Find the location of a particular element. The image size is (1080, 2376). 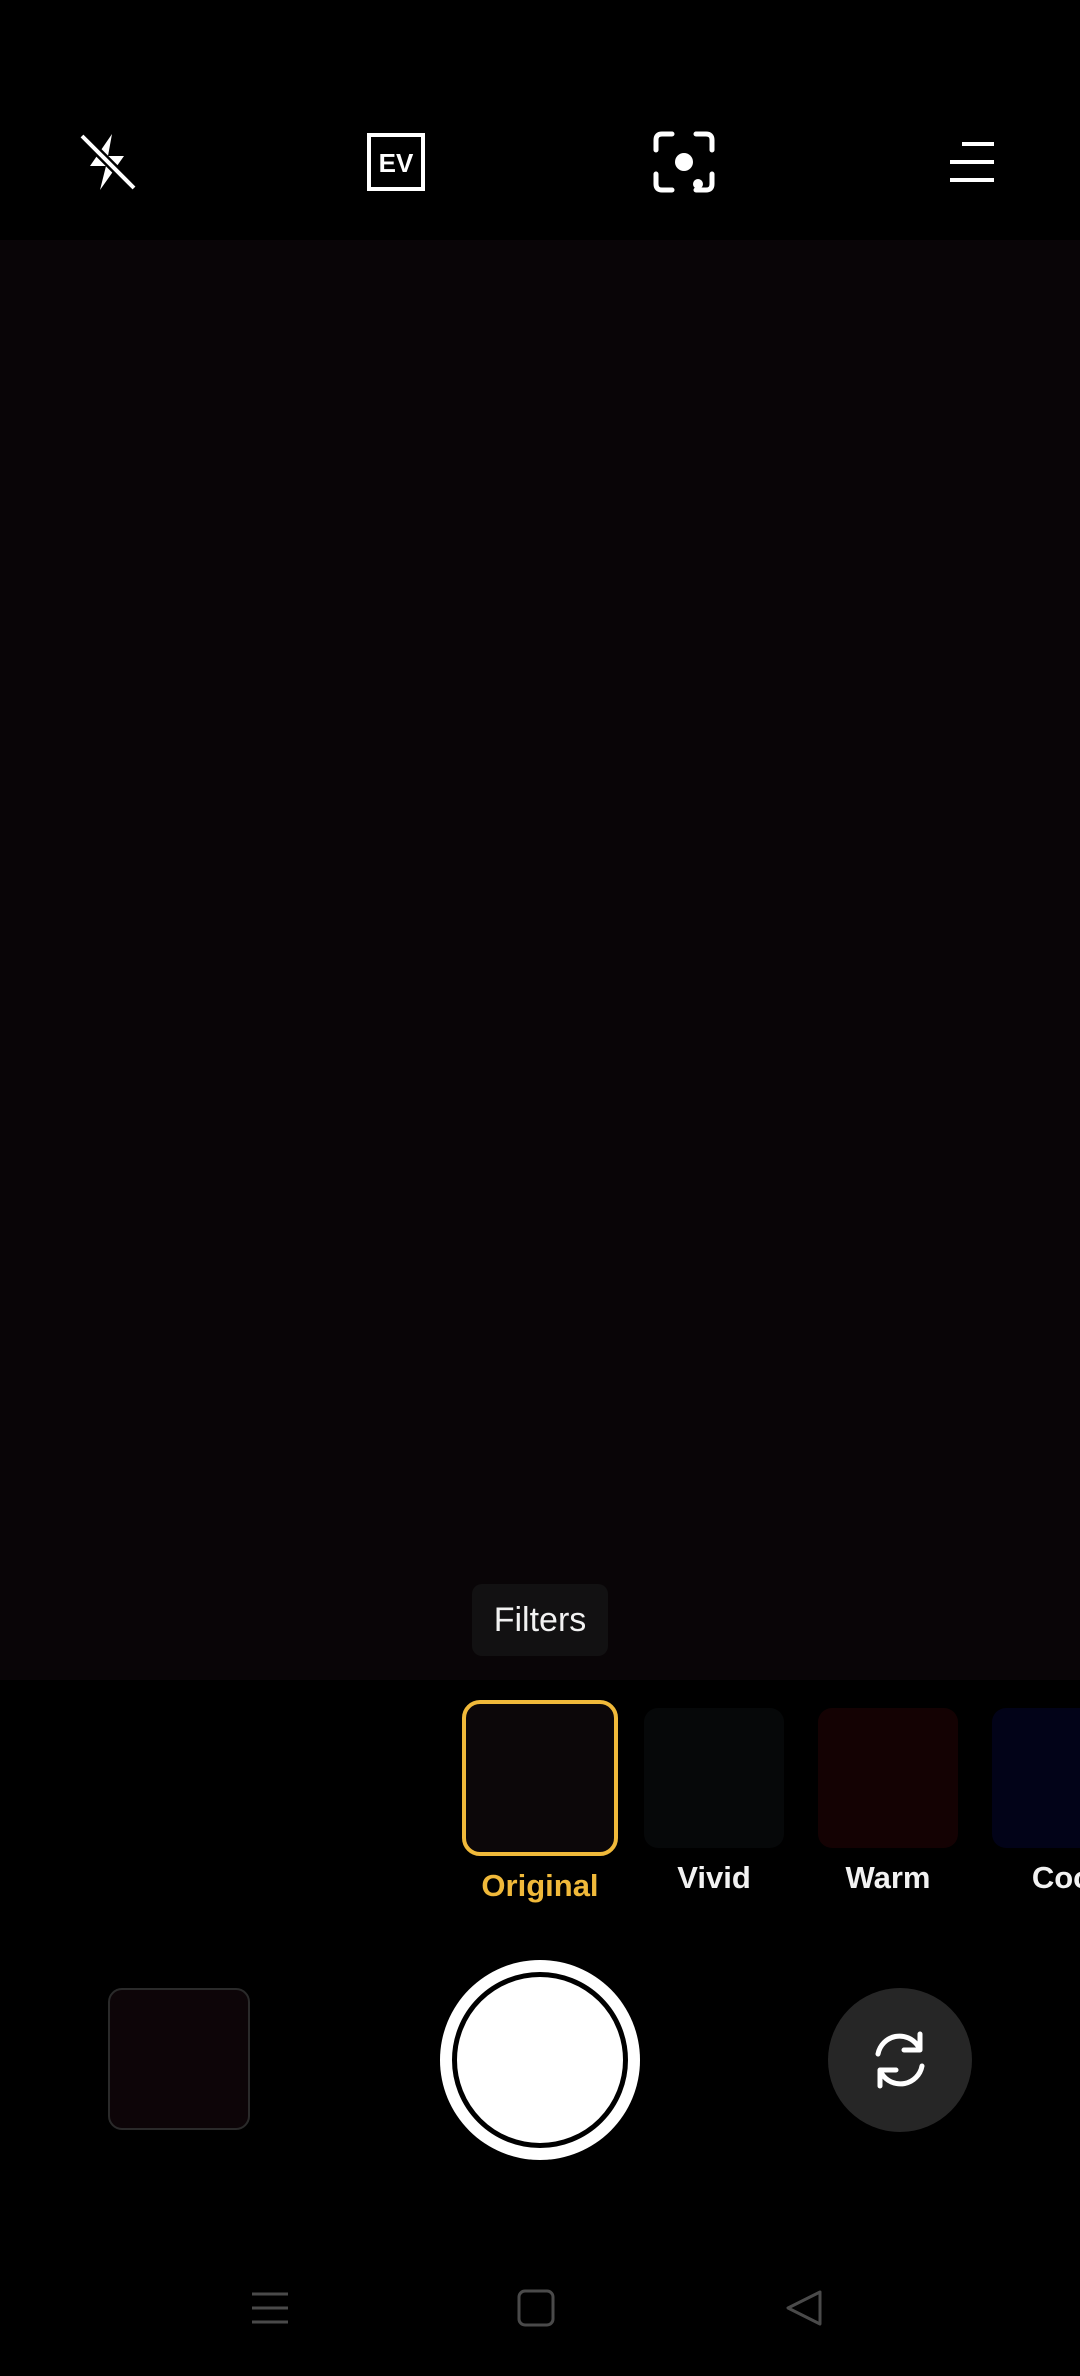

flash-off-icon is located at coordinates (108, 162).